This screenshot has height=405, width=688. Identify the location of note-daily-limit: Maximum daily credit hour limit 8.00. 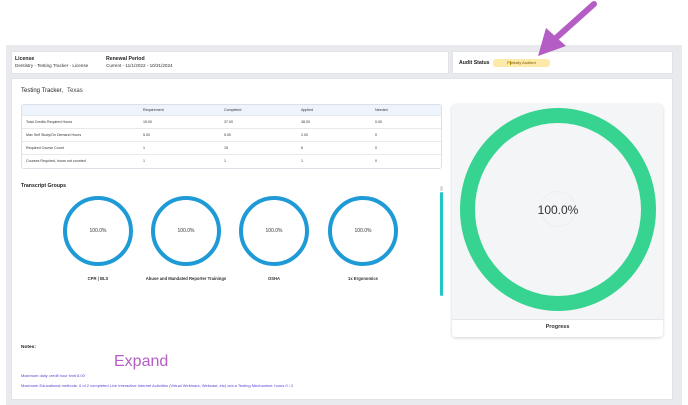
(53, 375).